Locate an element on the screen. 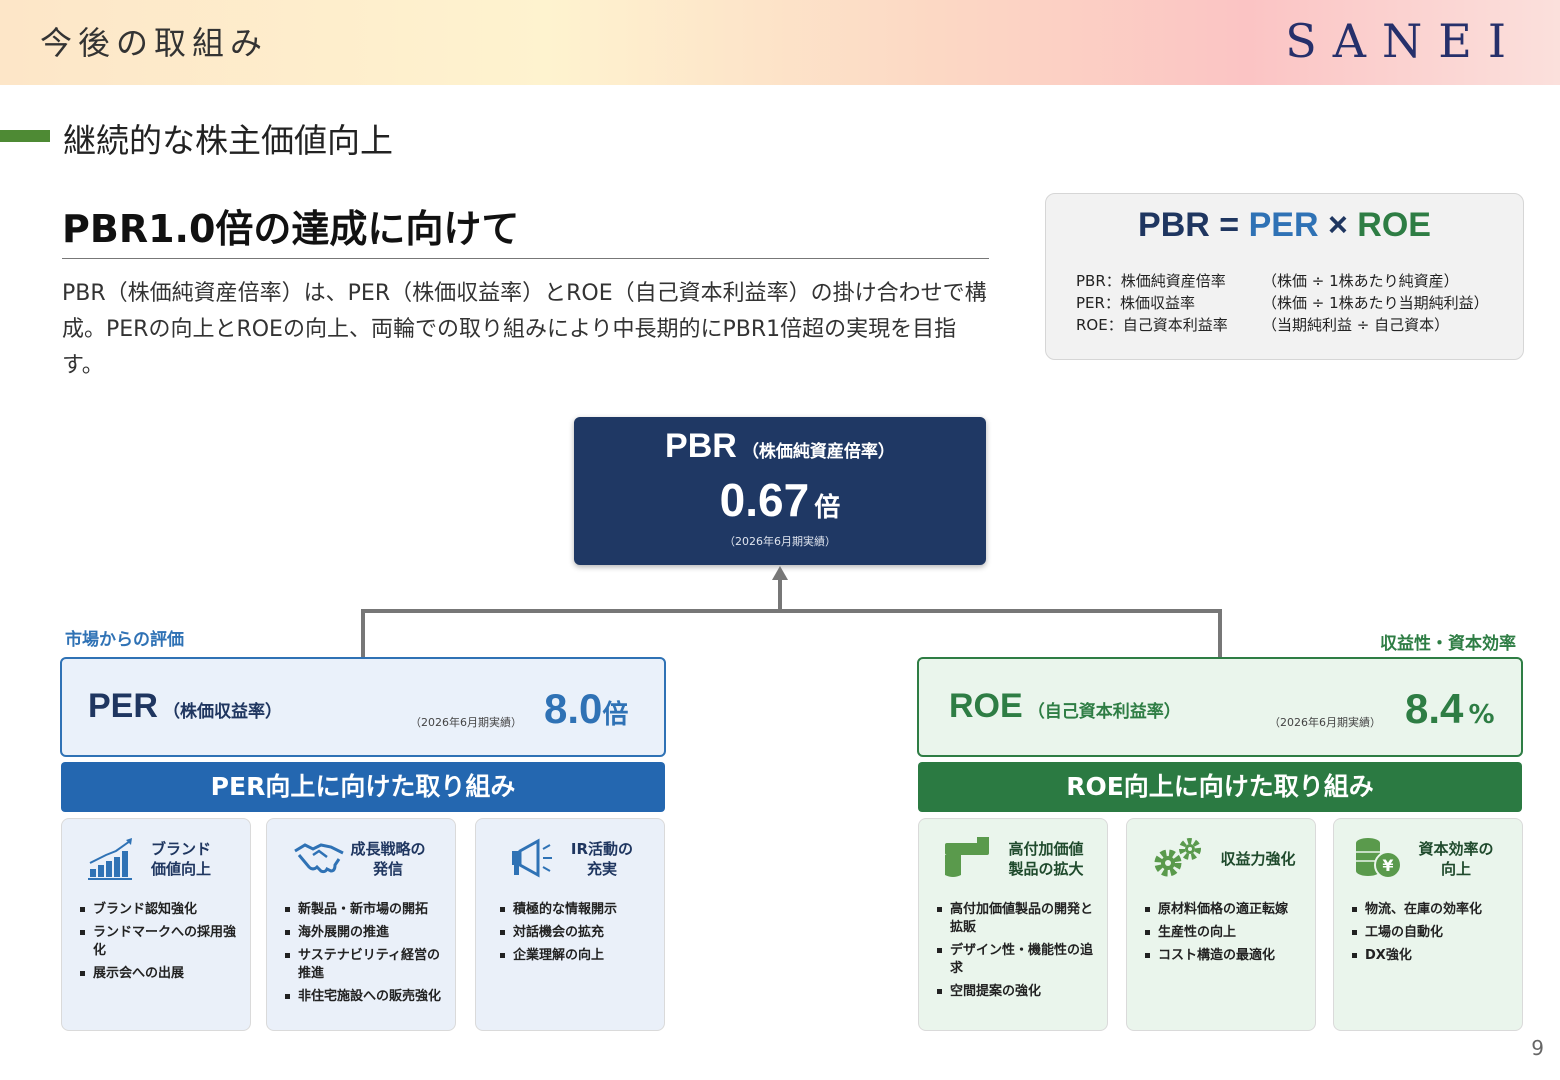  list-item: 非住宅施設への販売強化 is located at coordinates (365, 997).